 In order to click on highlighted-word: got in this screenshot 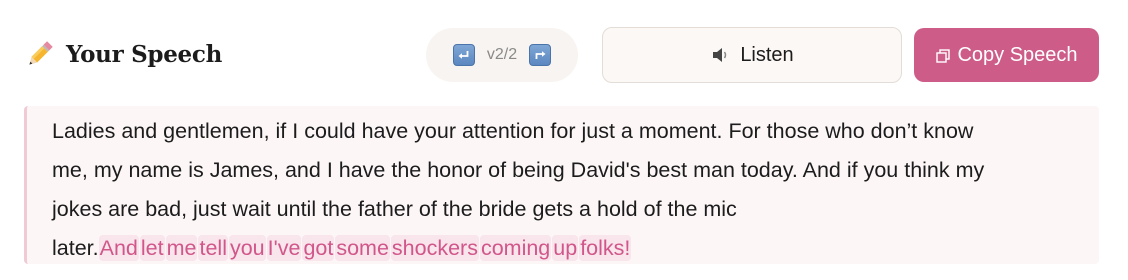, I will do `click(318, 248)`.